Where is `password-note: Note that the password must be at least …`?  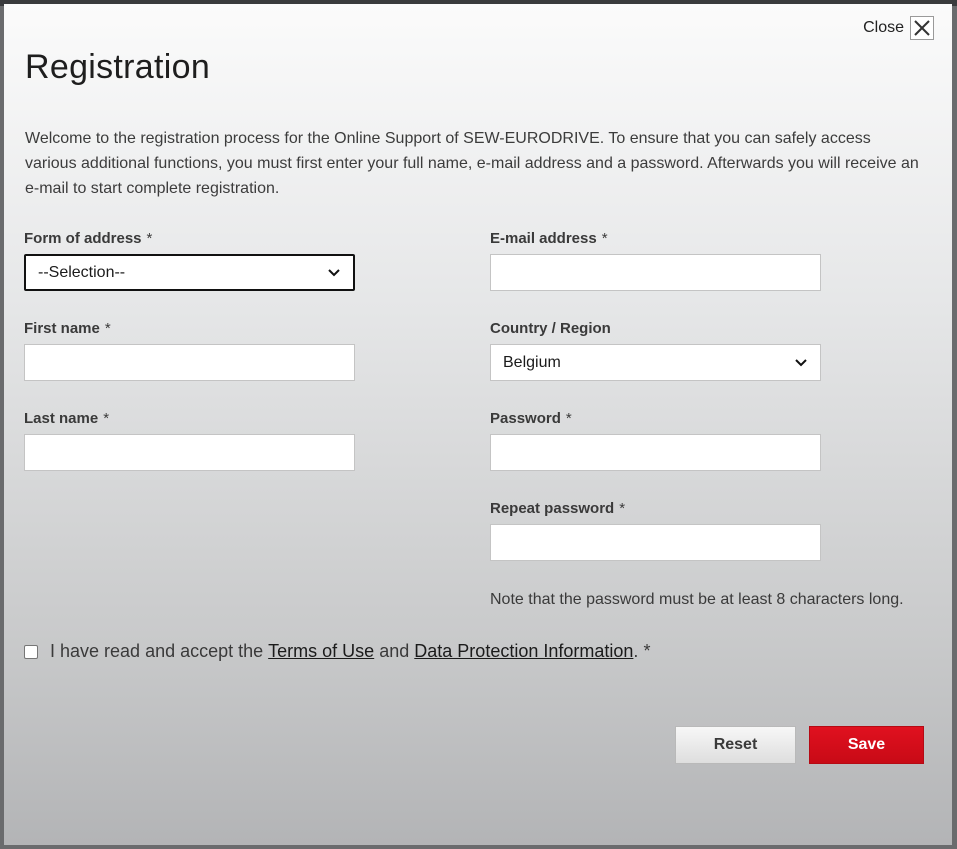
password-note: Note that the password must be at least … is located at coordinates (697, 599).